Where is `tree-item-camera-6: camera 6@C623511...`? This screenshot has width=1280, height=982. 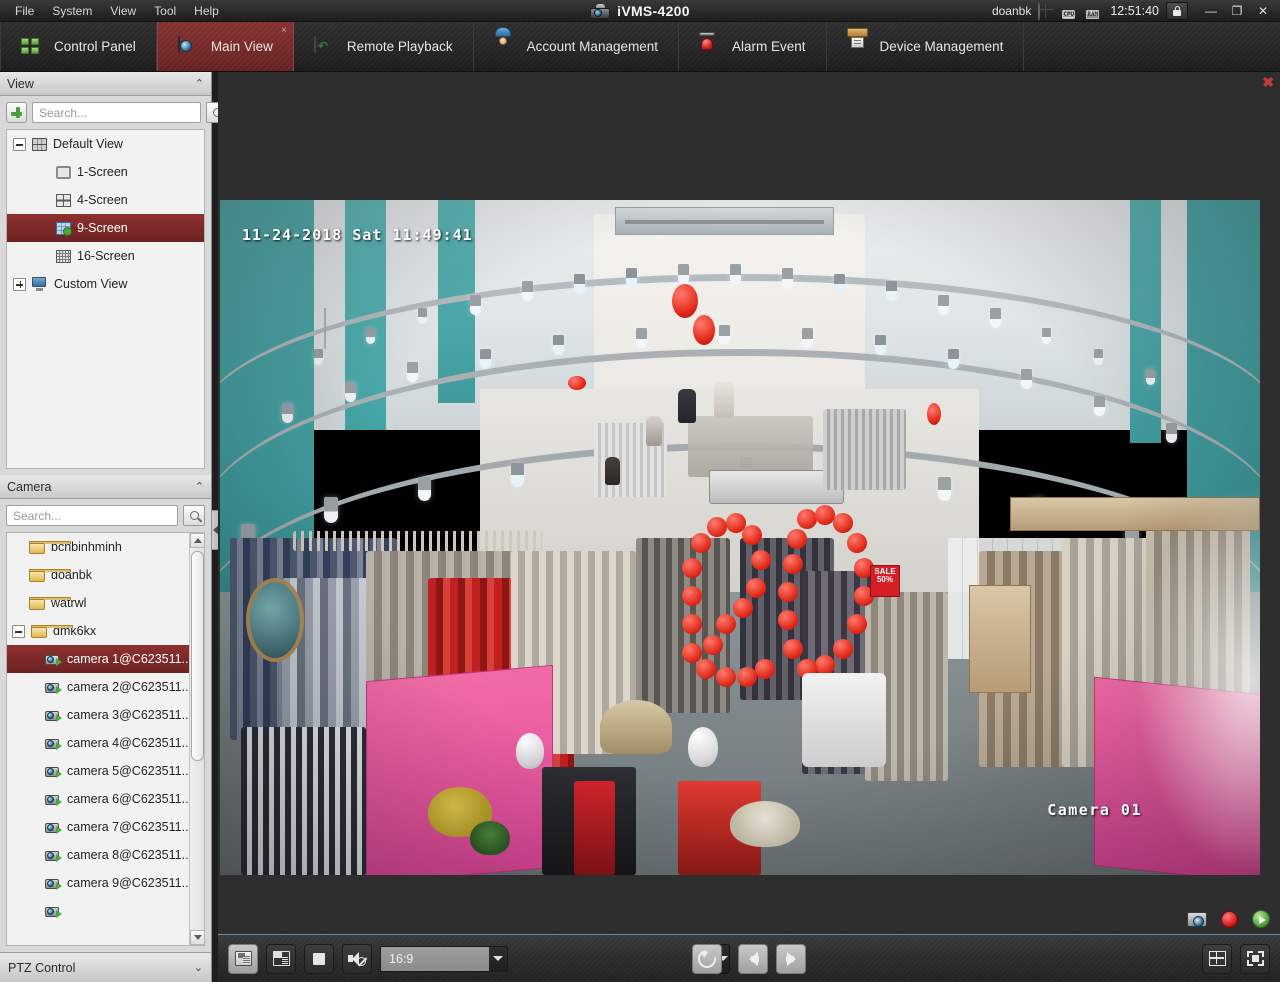
tree-item-camera-6: camera 6@C623511... is located at coordinates (98, 799).